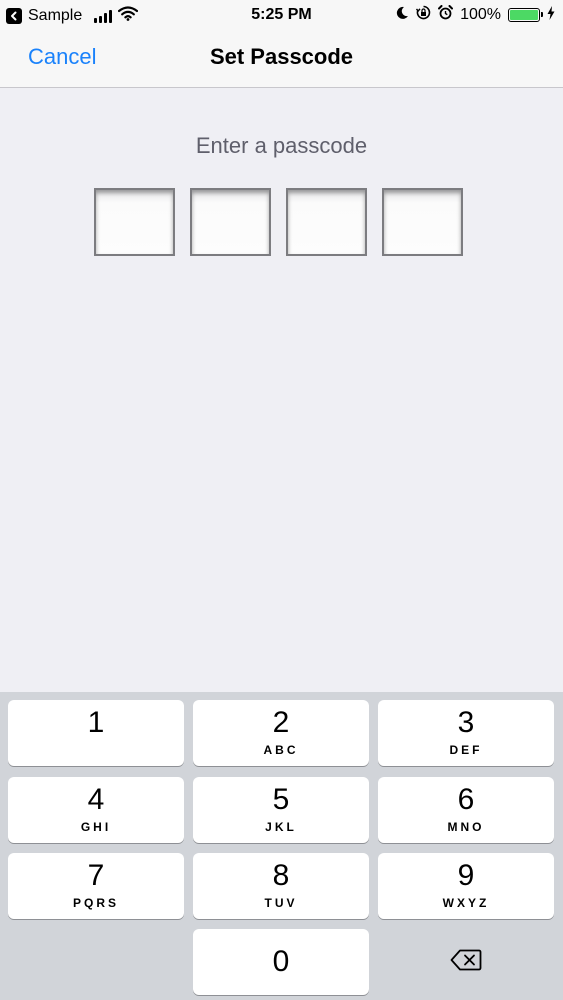  Describe the element at coordinates (525, 15) in the screenshot. I see `battery-icon` at that location.